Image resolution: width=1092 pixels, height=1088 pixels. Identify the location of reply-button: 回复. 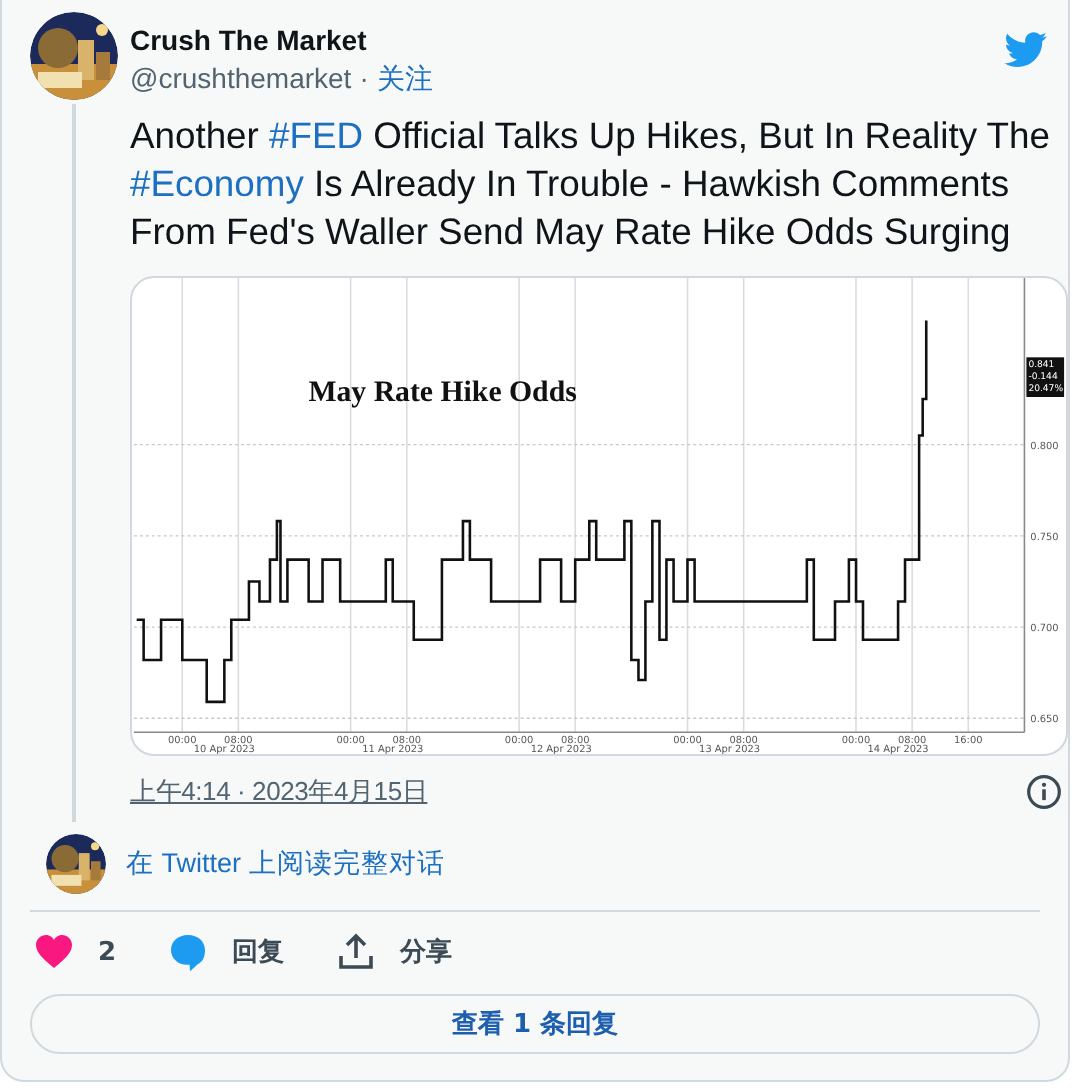
(226, 952).